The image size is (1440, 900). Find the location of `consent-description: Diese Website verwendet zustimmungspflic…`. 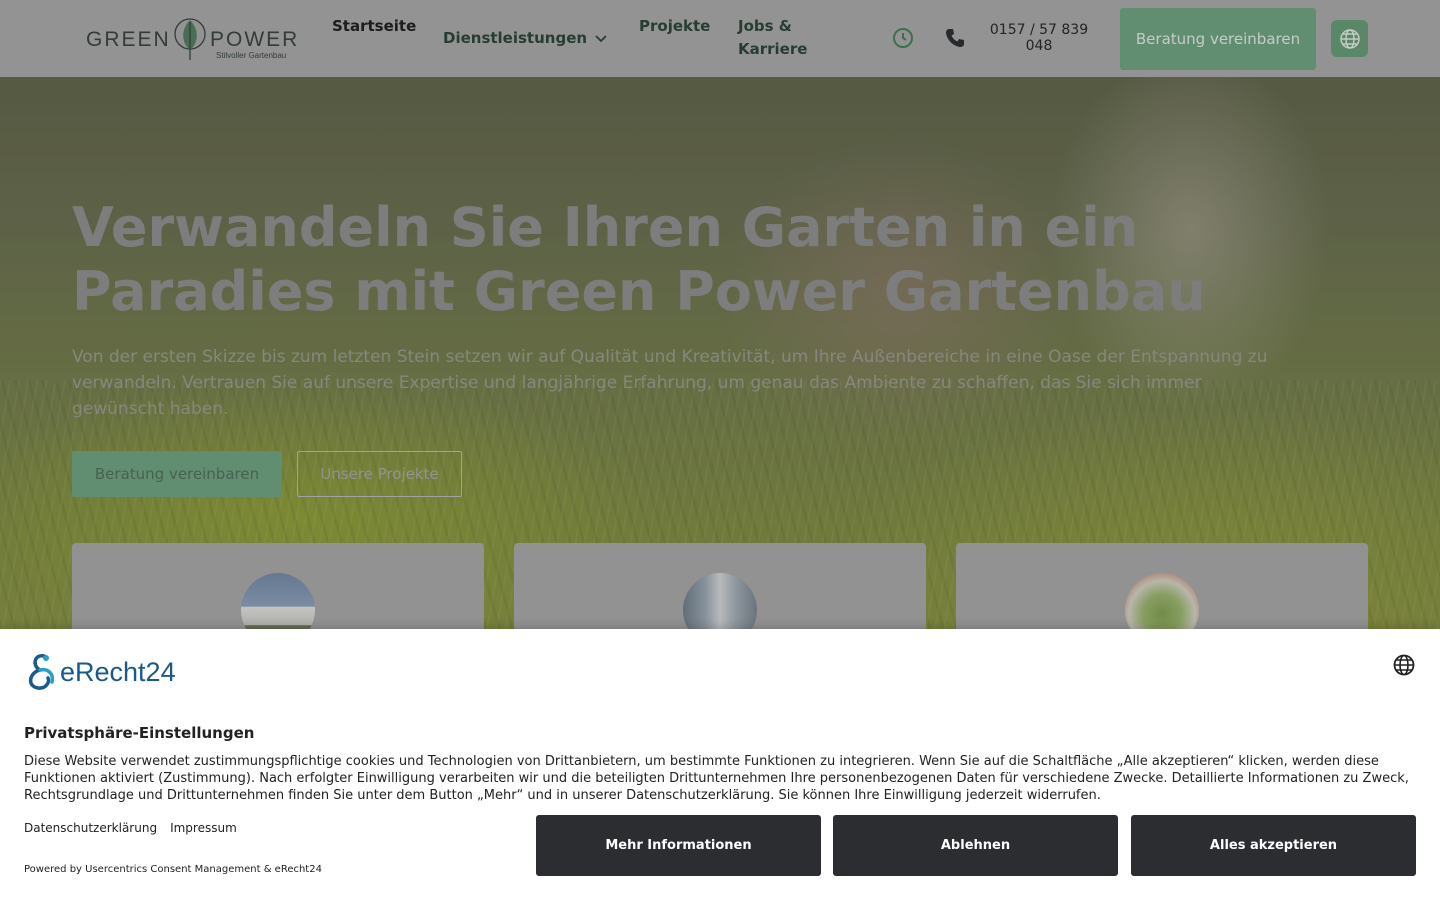

consent-description: Diese Website verwendet zustimmungspflic… is located at coordinates (716, 778).